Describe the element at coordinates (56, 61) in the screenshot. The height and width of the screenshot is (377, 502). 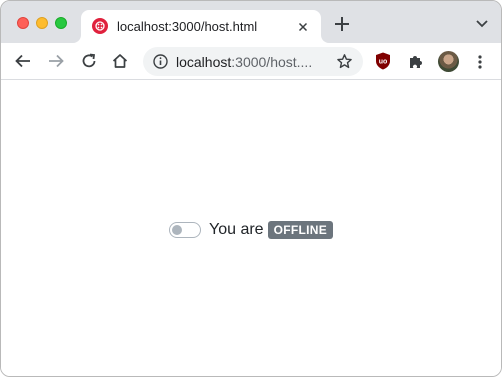
I see `forward-arrow-icon` at that location.